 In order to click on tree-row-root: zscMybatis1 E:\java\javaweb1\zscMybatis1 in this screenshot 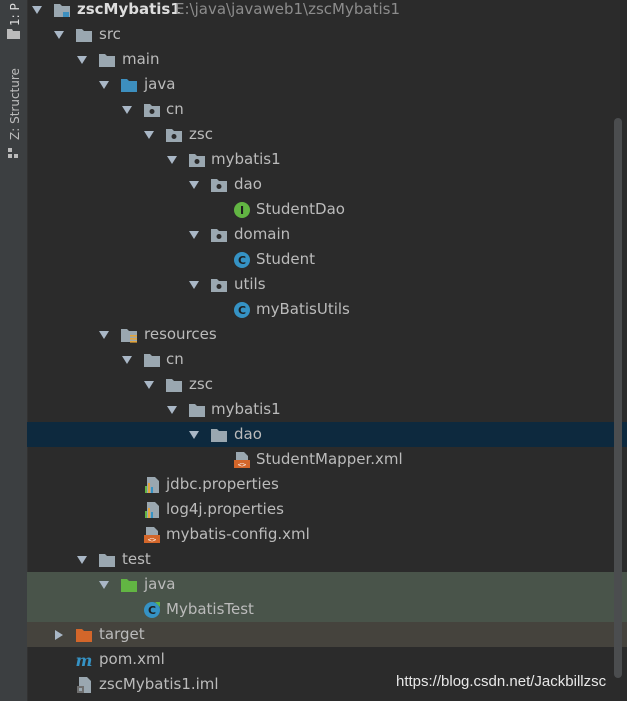, I will do `click(327, 11)`.